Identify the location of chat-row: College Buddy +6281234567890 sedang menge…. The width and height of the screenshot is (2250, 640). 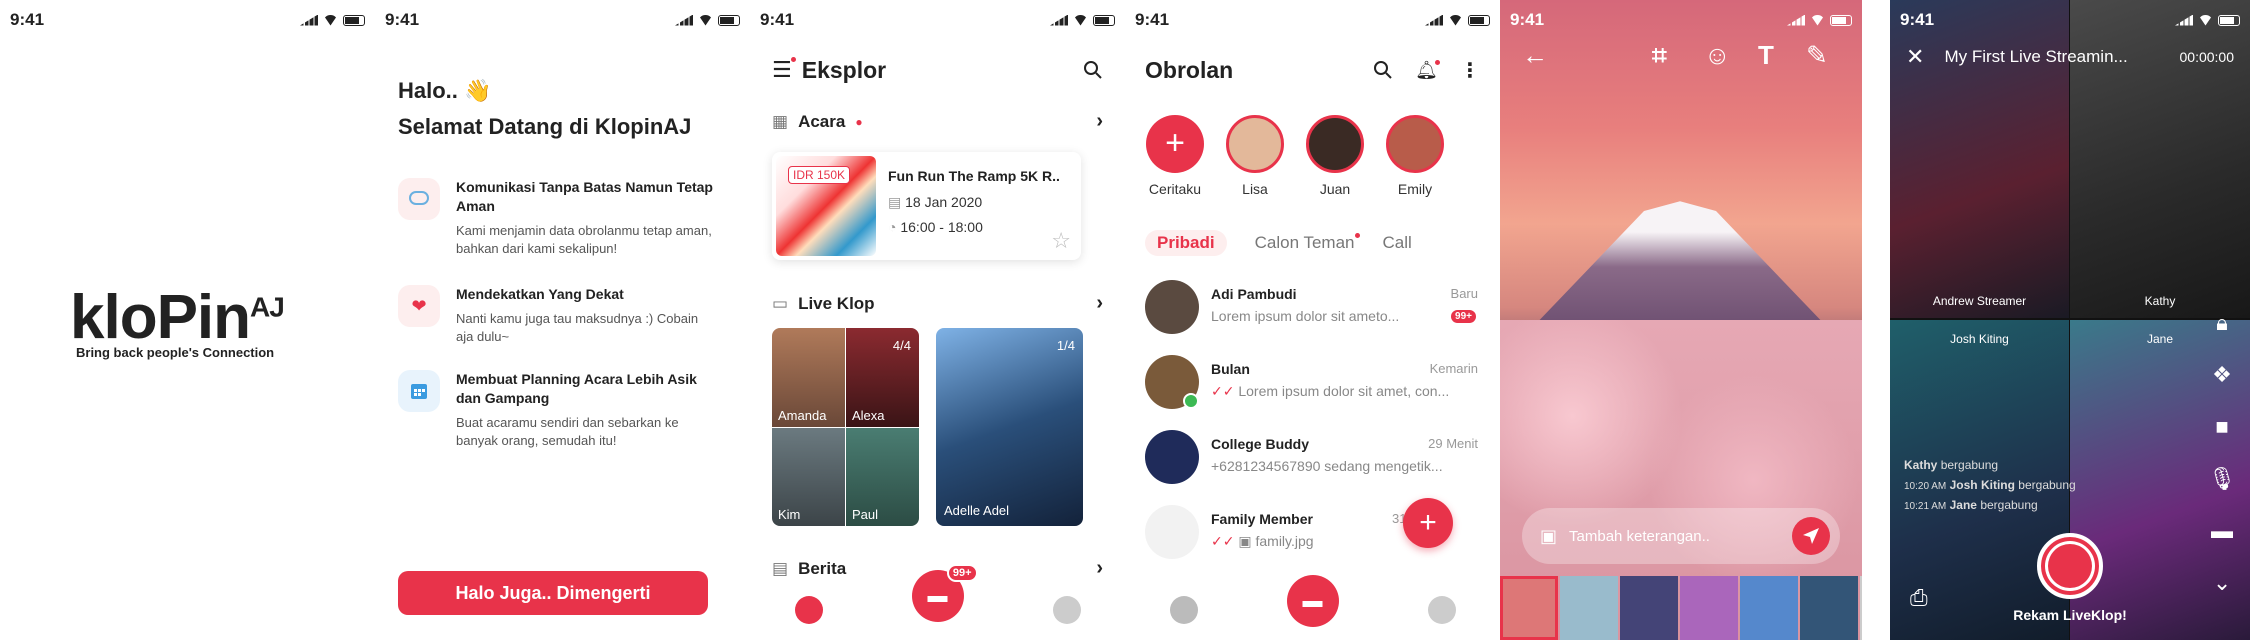
(1311, 462).